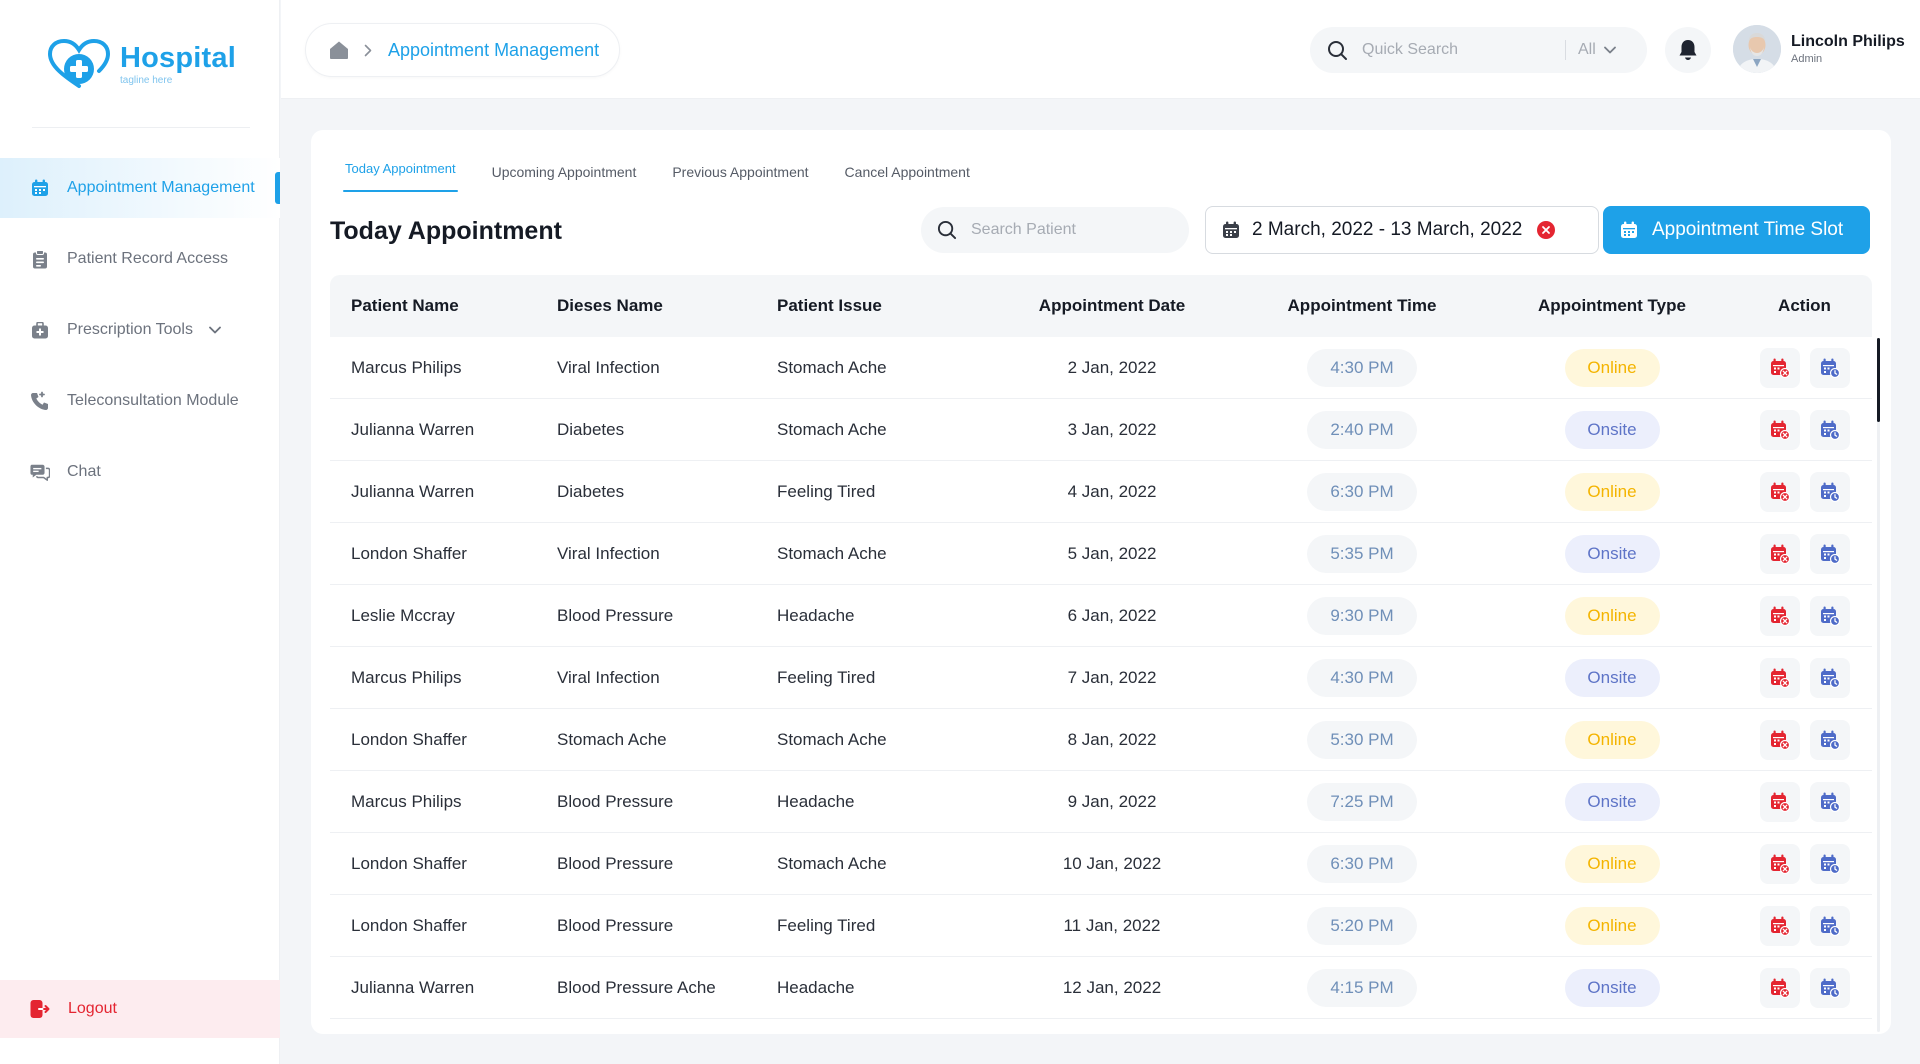 This screenshot has height=1064, width=1920. Describe the element at coordinates (1736, 230) in the screenshot. I see `appointment-time-slot-button: Appointment Time Slot` at that location.